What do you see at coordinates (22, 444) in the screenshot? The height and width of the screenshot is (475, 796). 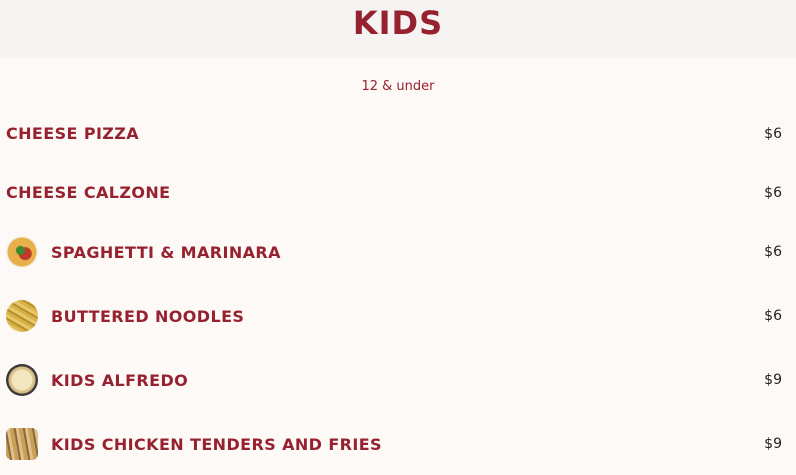 I see `tenders-photo-icon` at bounding box center [22, 444].